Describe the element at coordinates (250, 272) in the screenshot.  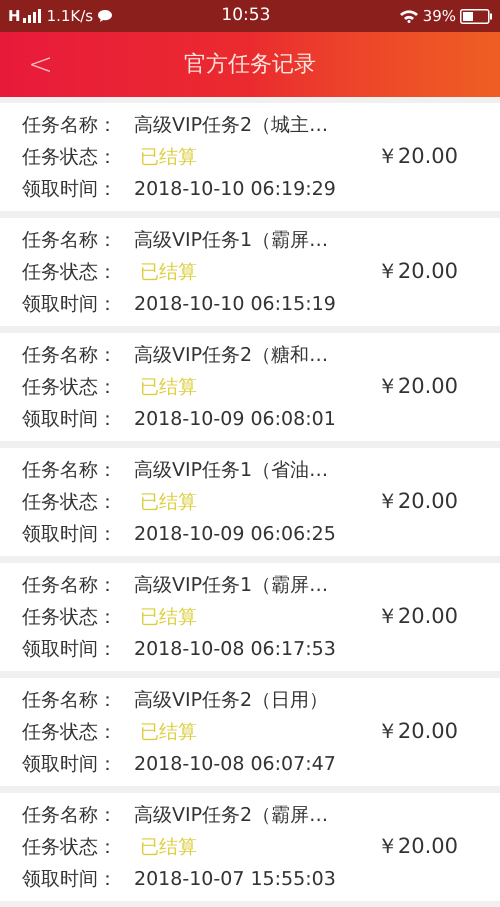
I see `record-card: 任务名称： 高级VIP任务1（霸屏… 任务状态： 已结算 领取时间： 2018-10-10 06:15:19 ￥20.00` at that location.